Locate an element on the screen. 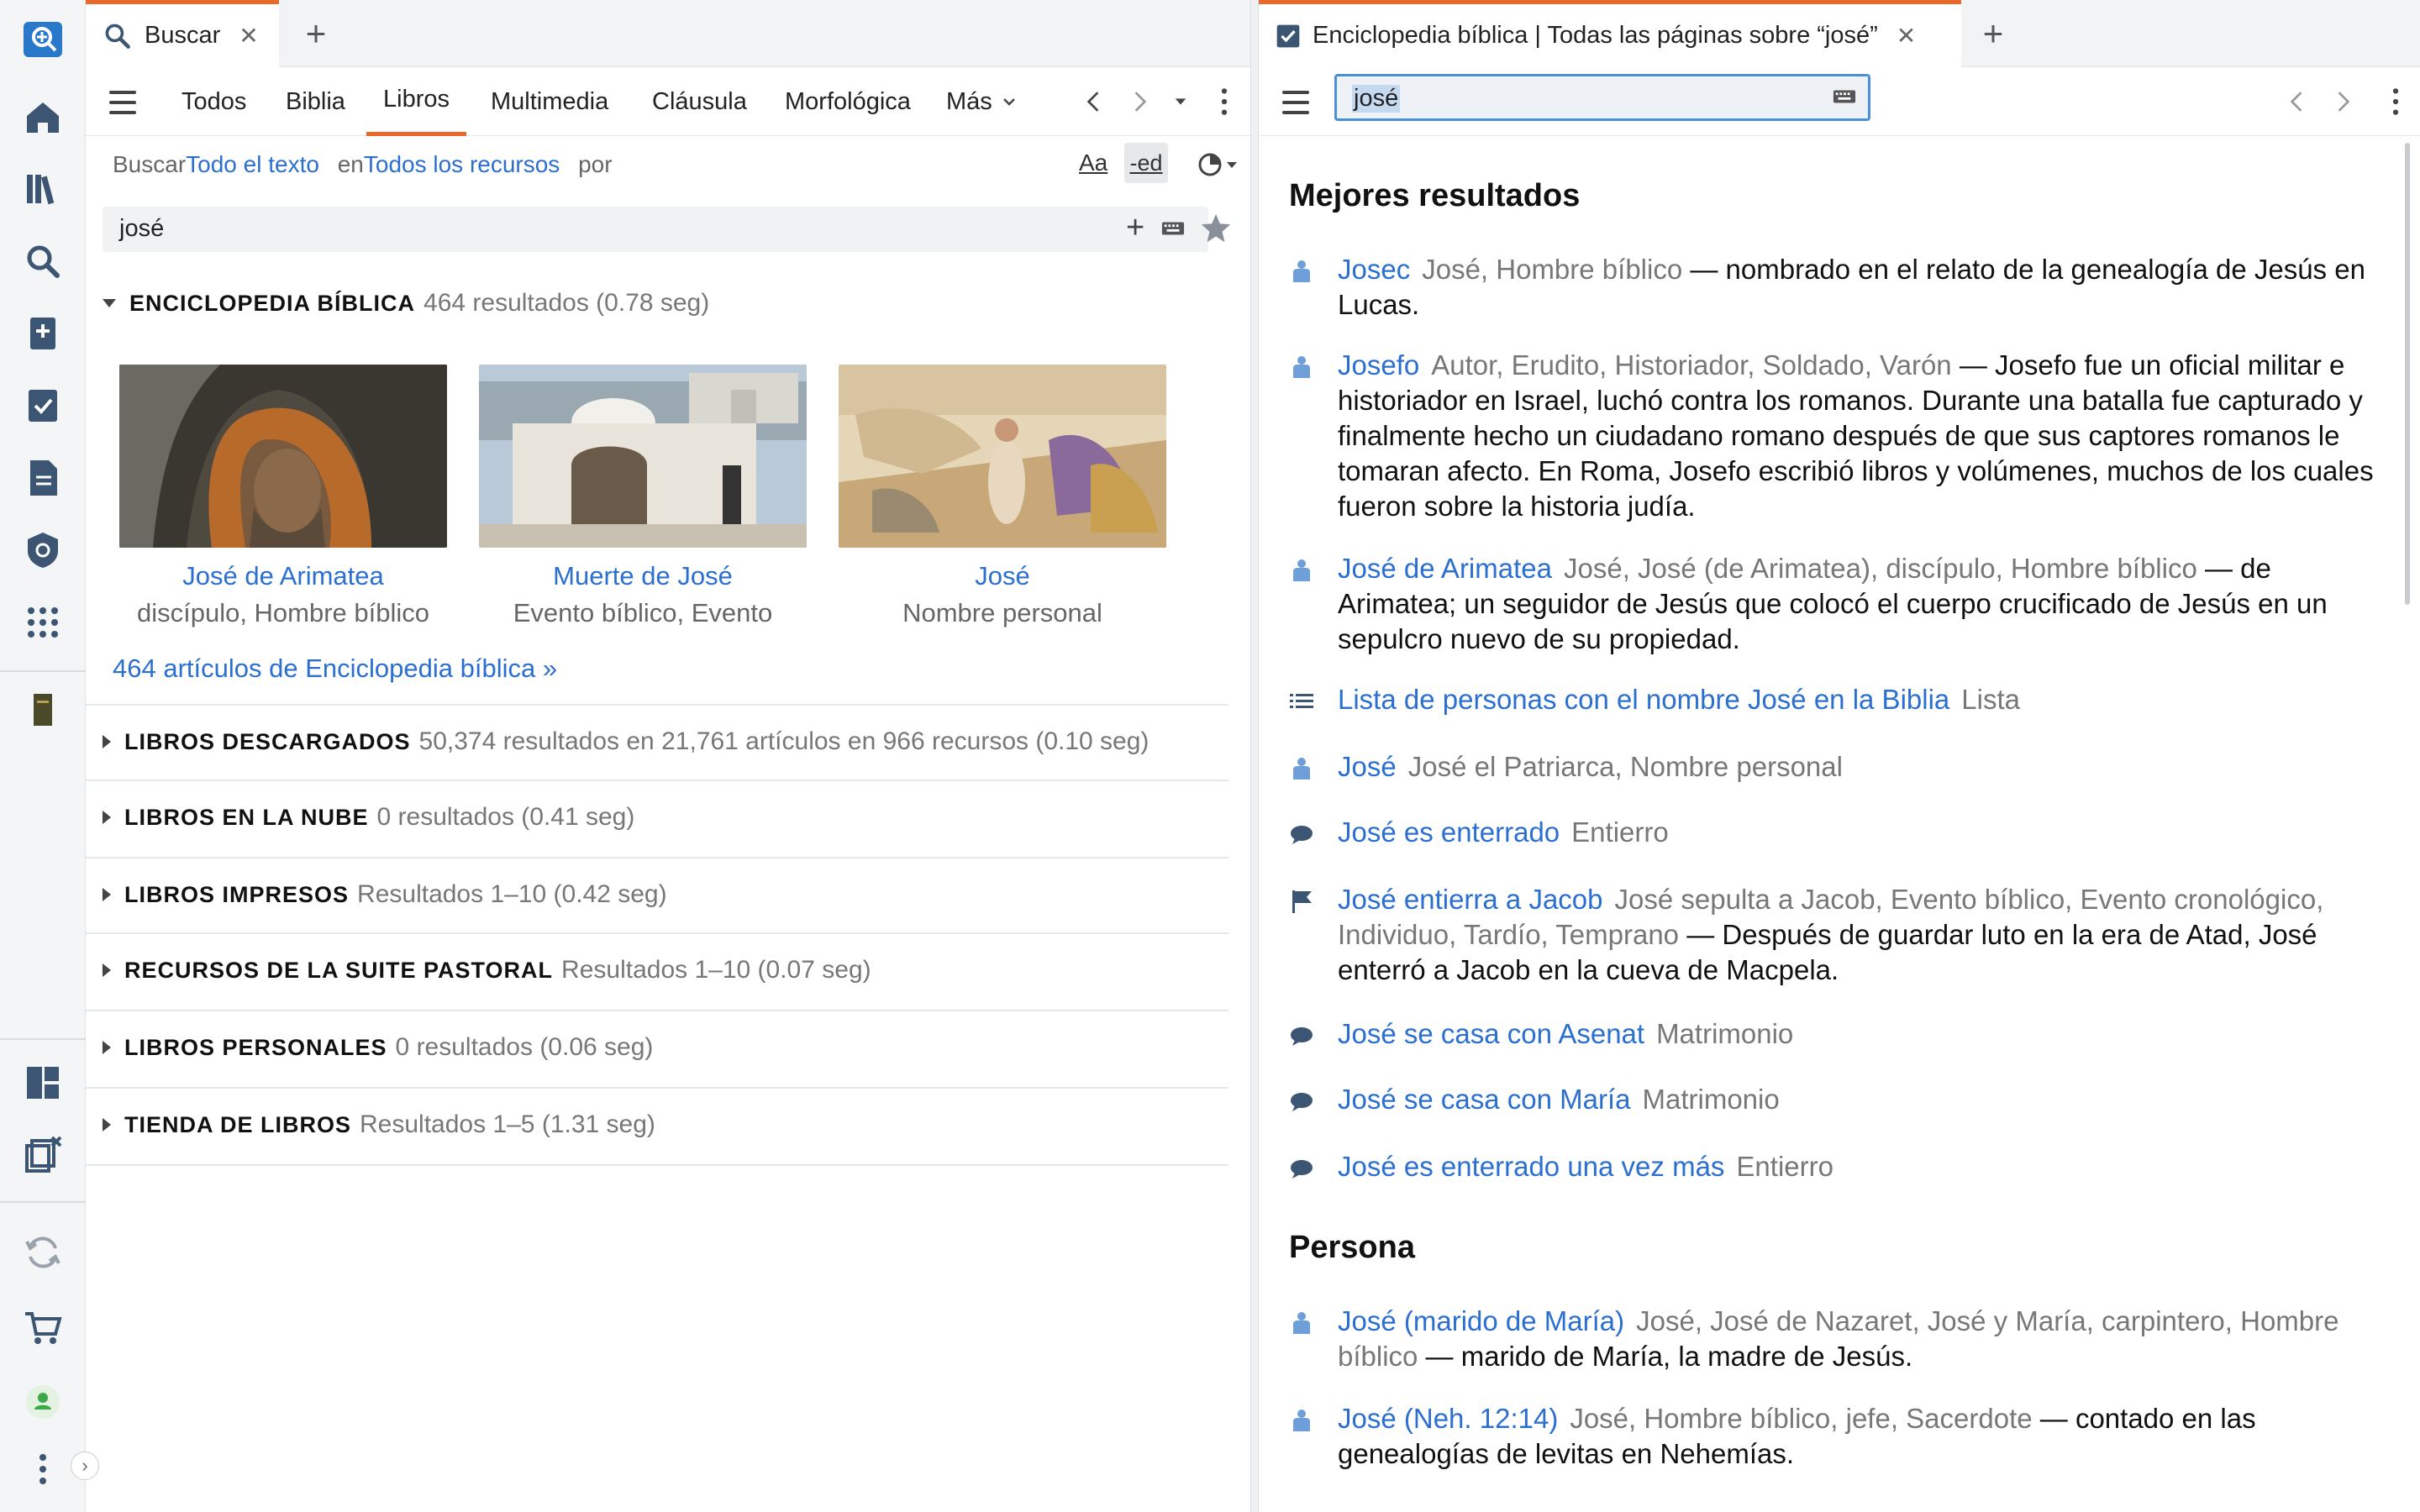  stemming-toggle: -ed is located at coordinates (1146, 163).